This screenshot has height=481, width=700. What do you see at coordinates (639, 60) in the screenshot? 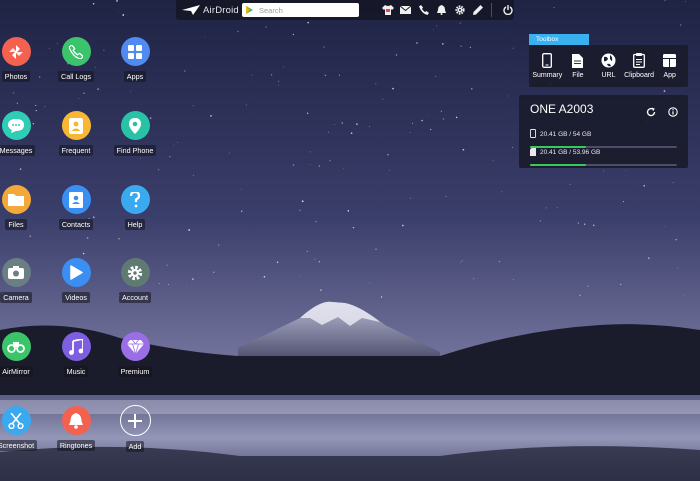
I see `clipboard-icon` at bounding box center [639, 60].